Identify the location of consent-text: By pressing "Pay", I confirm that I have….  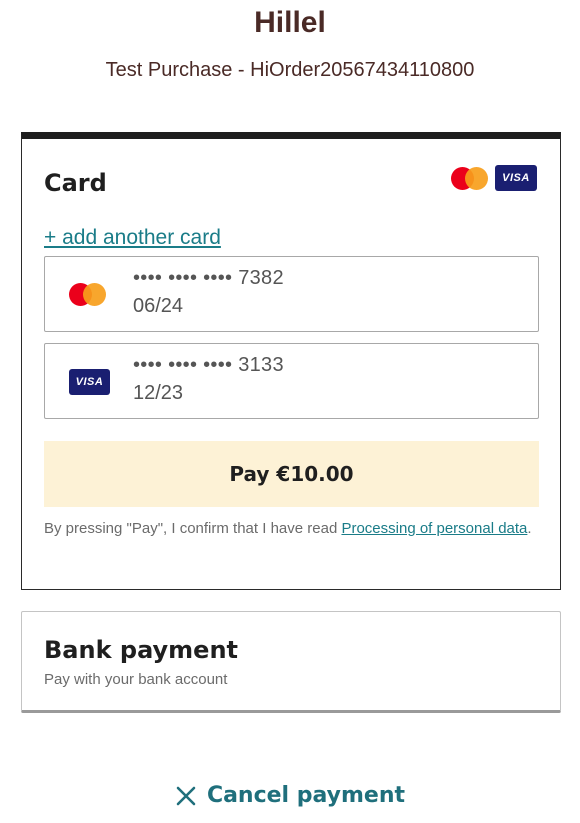
(288, 528).